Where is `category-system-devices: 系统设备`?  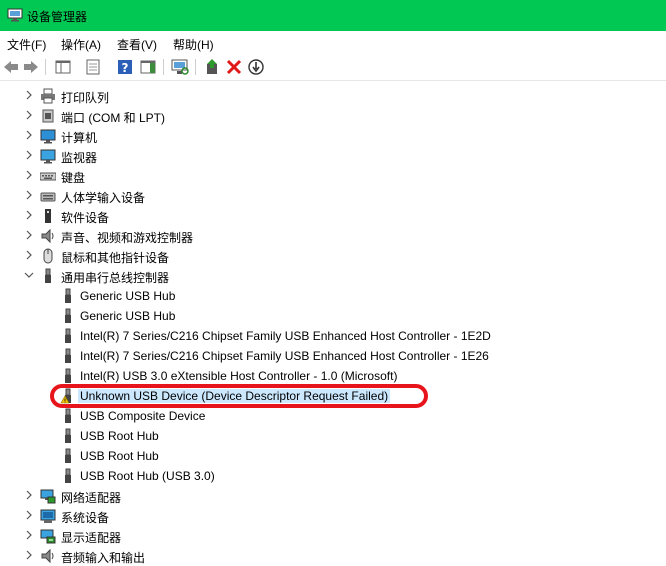
category-system-devices: 系统设备 is located at coordinates (333, 516).